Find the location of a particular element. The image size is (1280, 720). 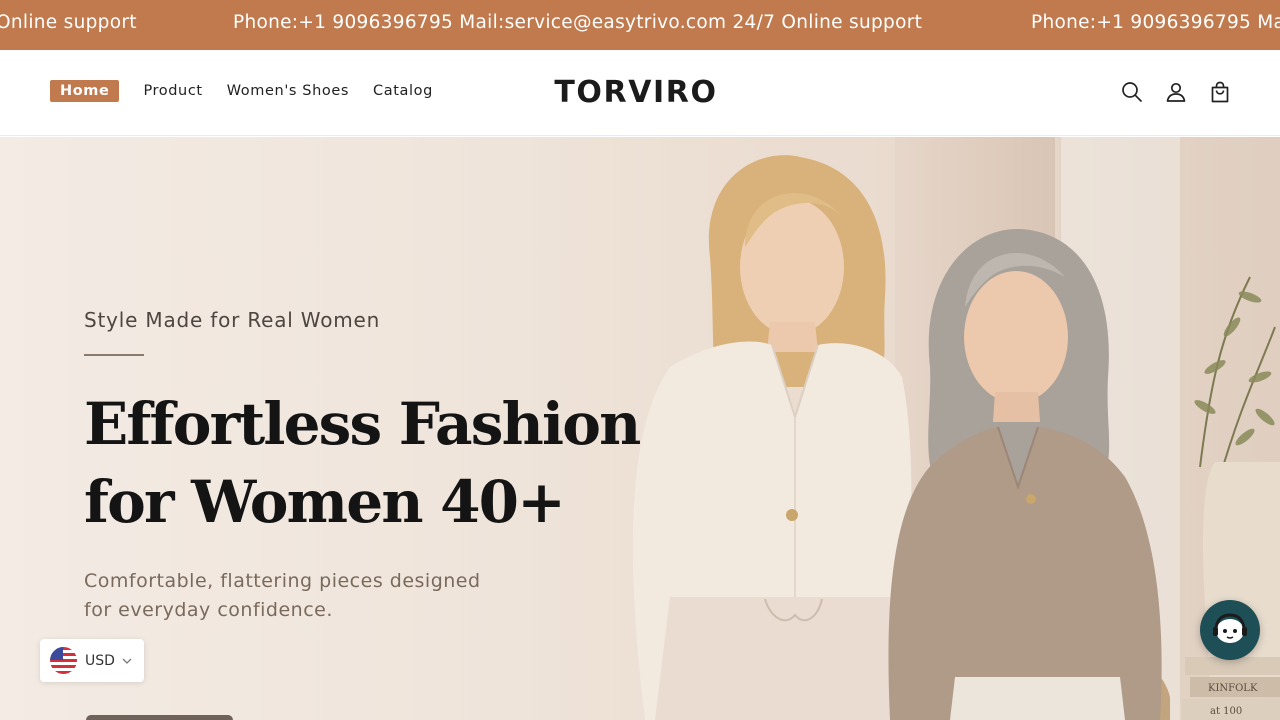

chat-support-button is located at coordinates (1230, 630).